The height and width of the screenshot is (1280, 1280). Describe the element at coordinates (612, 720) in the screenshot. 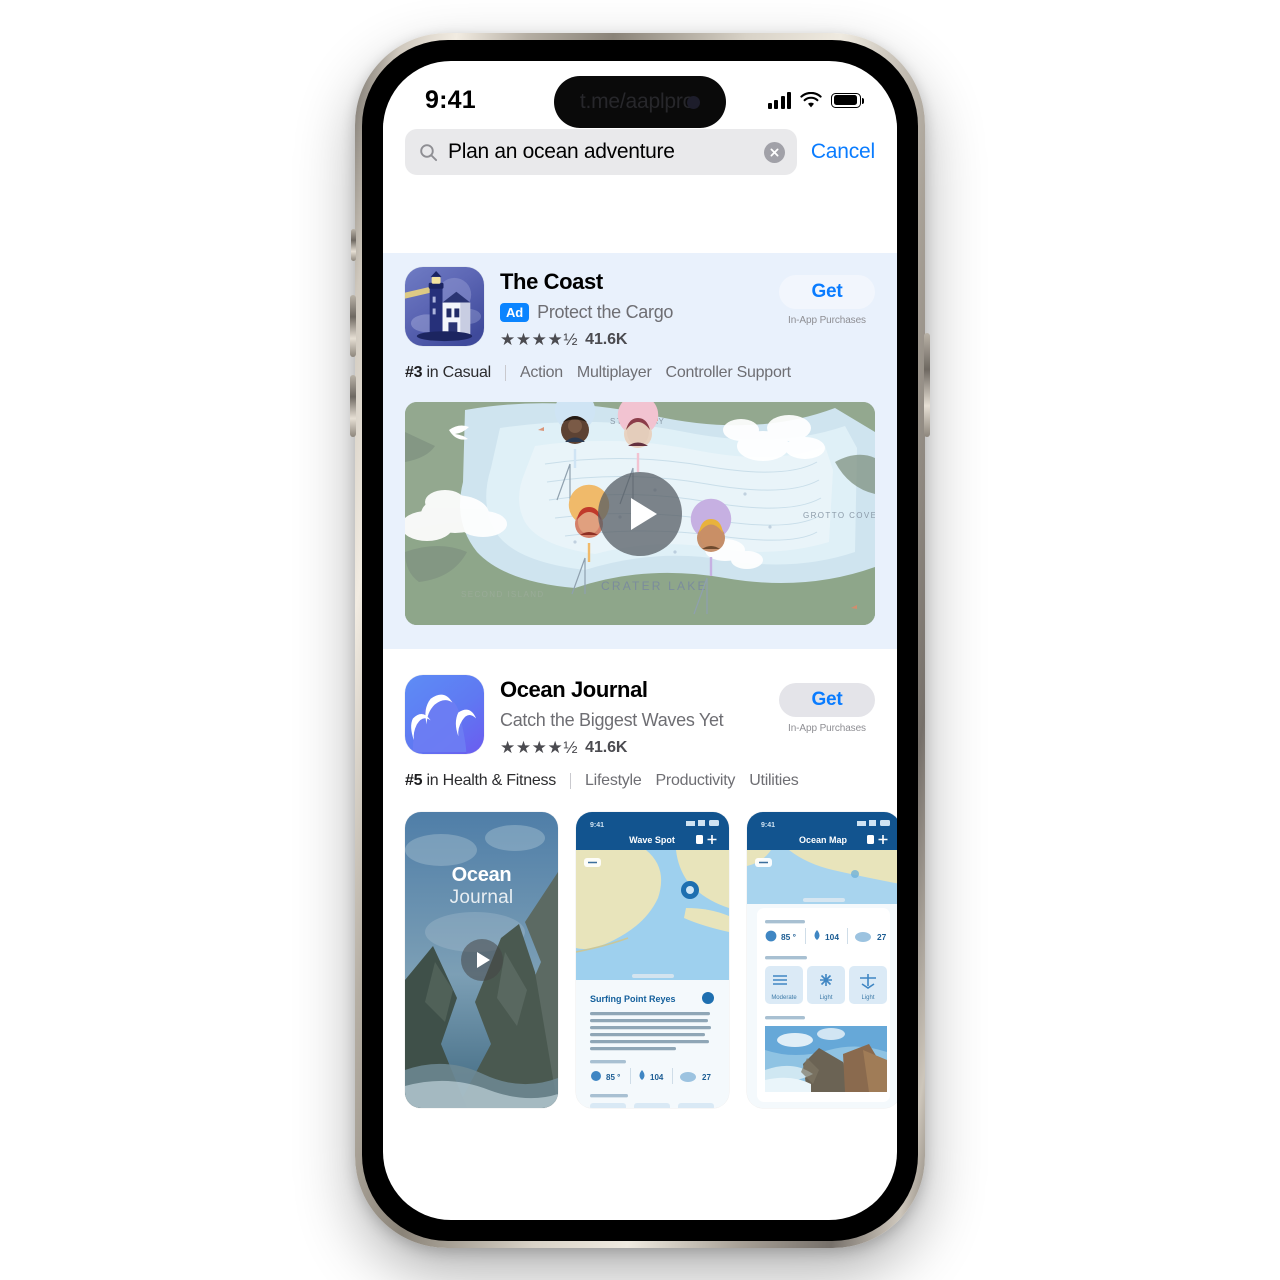

I see `app-subtitle: Catch the Biggest Waves Yet` at that location.